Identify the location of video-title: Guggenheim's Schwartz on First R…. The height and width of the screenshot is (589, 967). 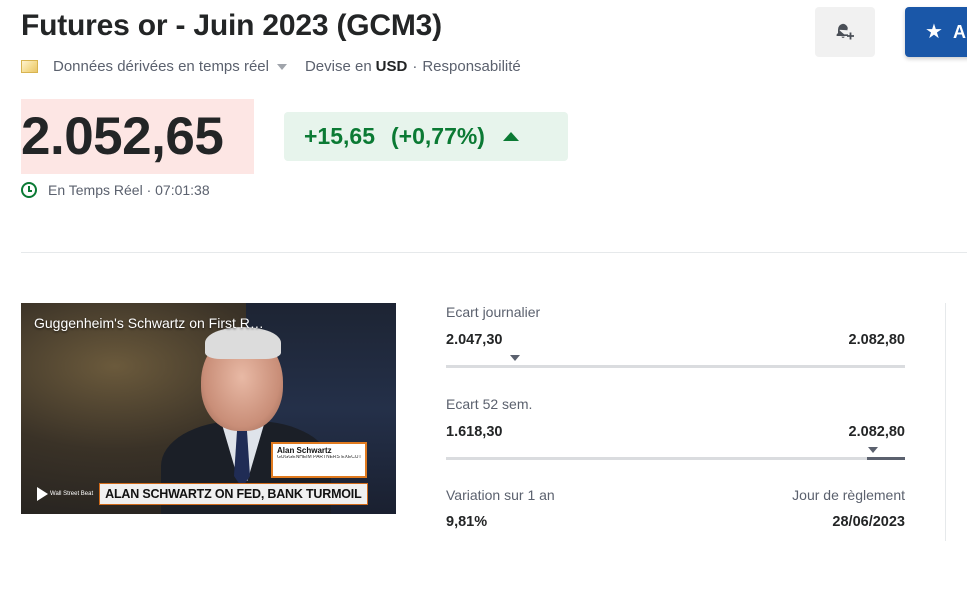
(149, 323).